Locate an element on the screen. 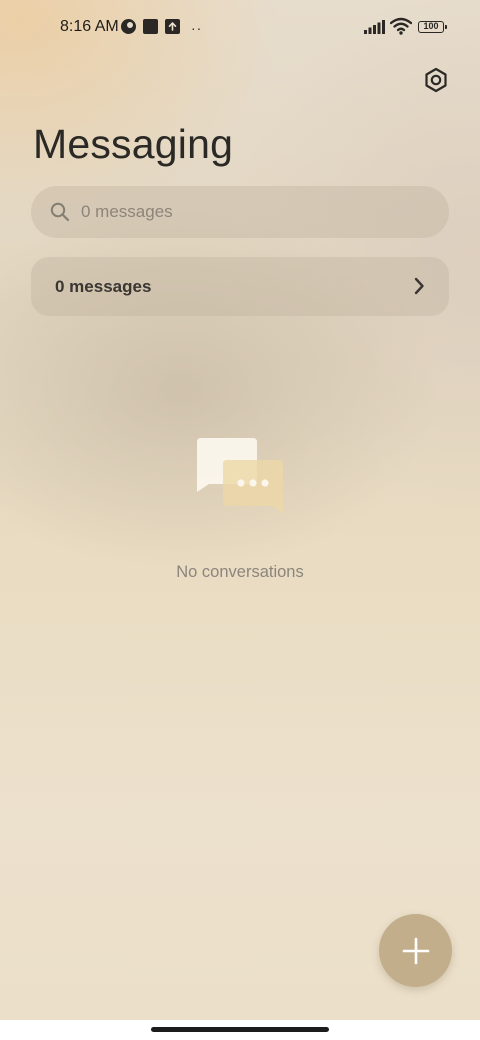 The height and width of the screenshot is (1040, 480). messages-row-label: 0 messages is located at coordinates (103, 286).